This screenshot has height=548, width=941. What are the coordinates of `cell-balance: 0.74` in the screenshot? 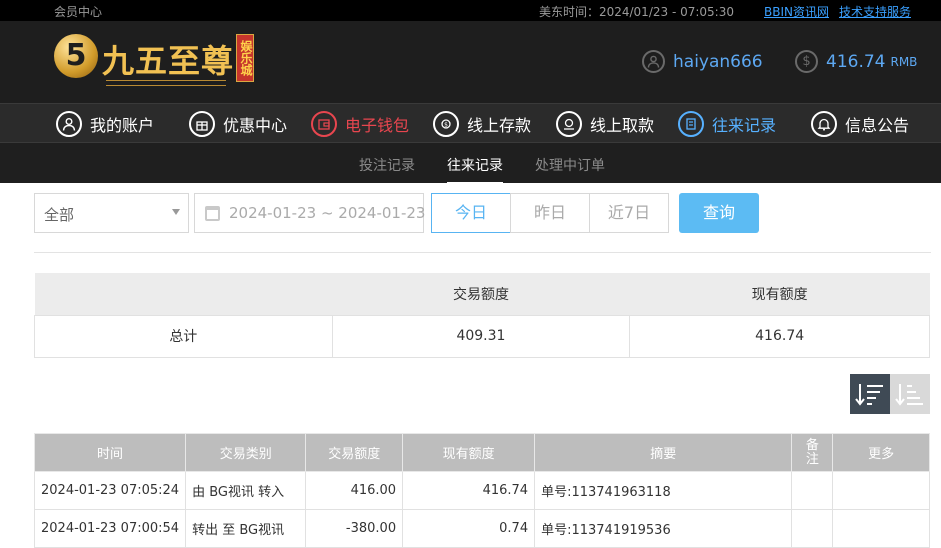 It's located at (469, 528).